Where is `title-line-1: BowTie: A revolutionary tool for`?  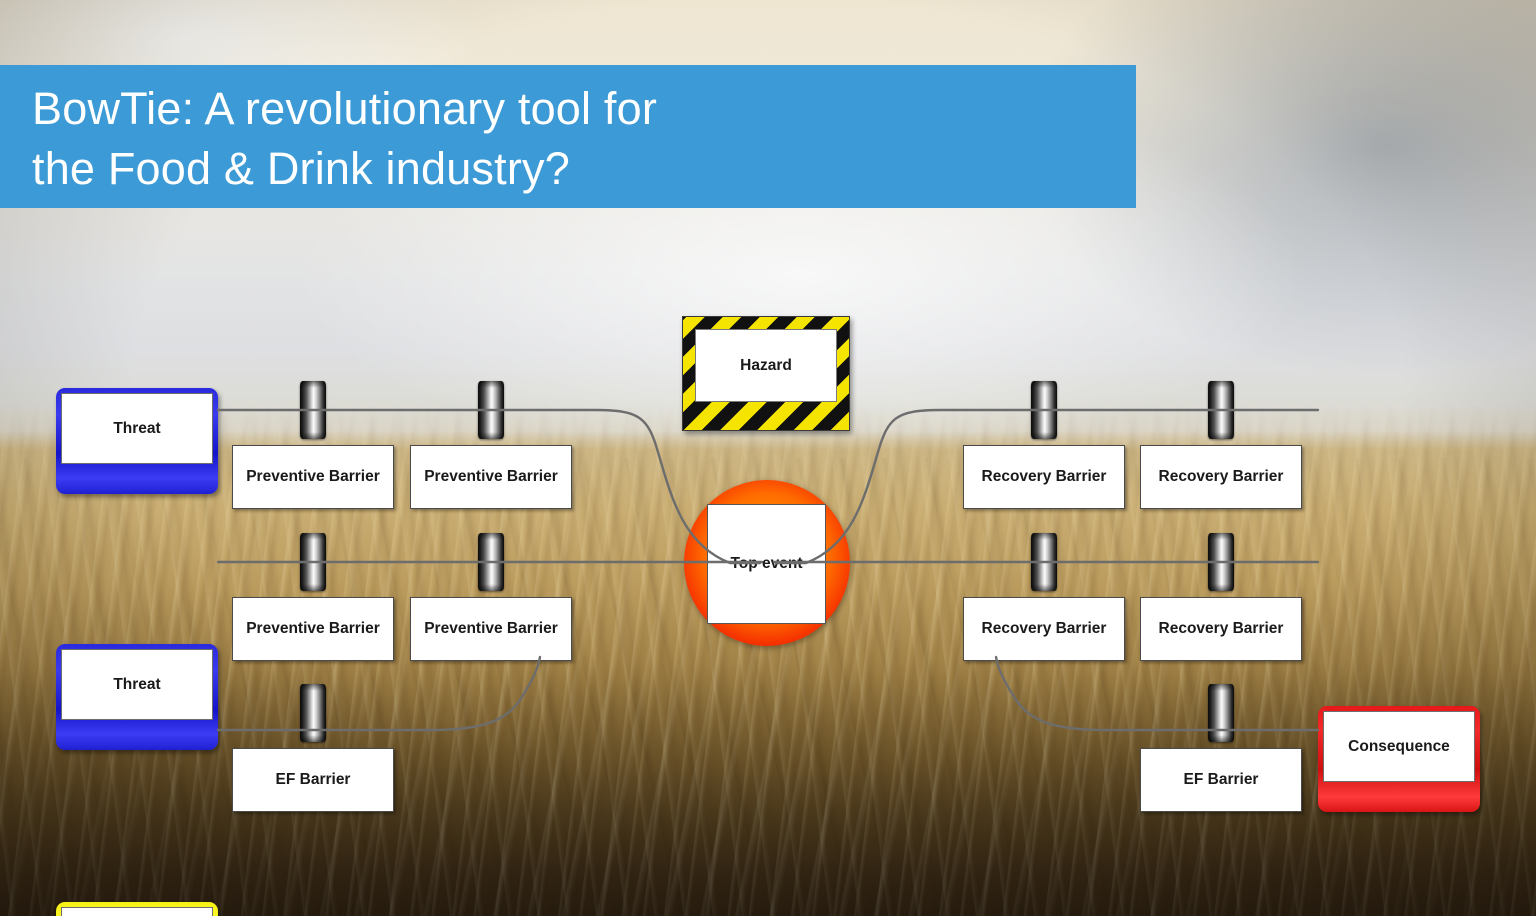
title-line-1: BowTie: A revolutionary tool for is located at coordinates (345, 108).